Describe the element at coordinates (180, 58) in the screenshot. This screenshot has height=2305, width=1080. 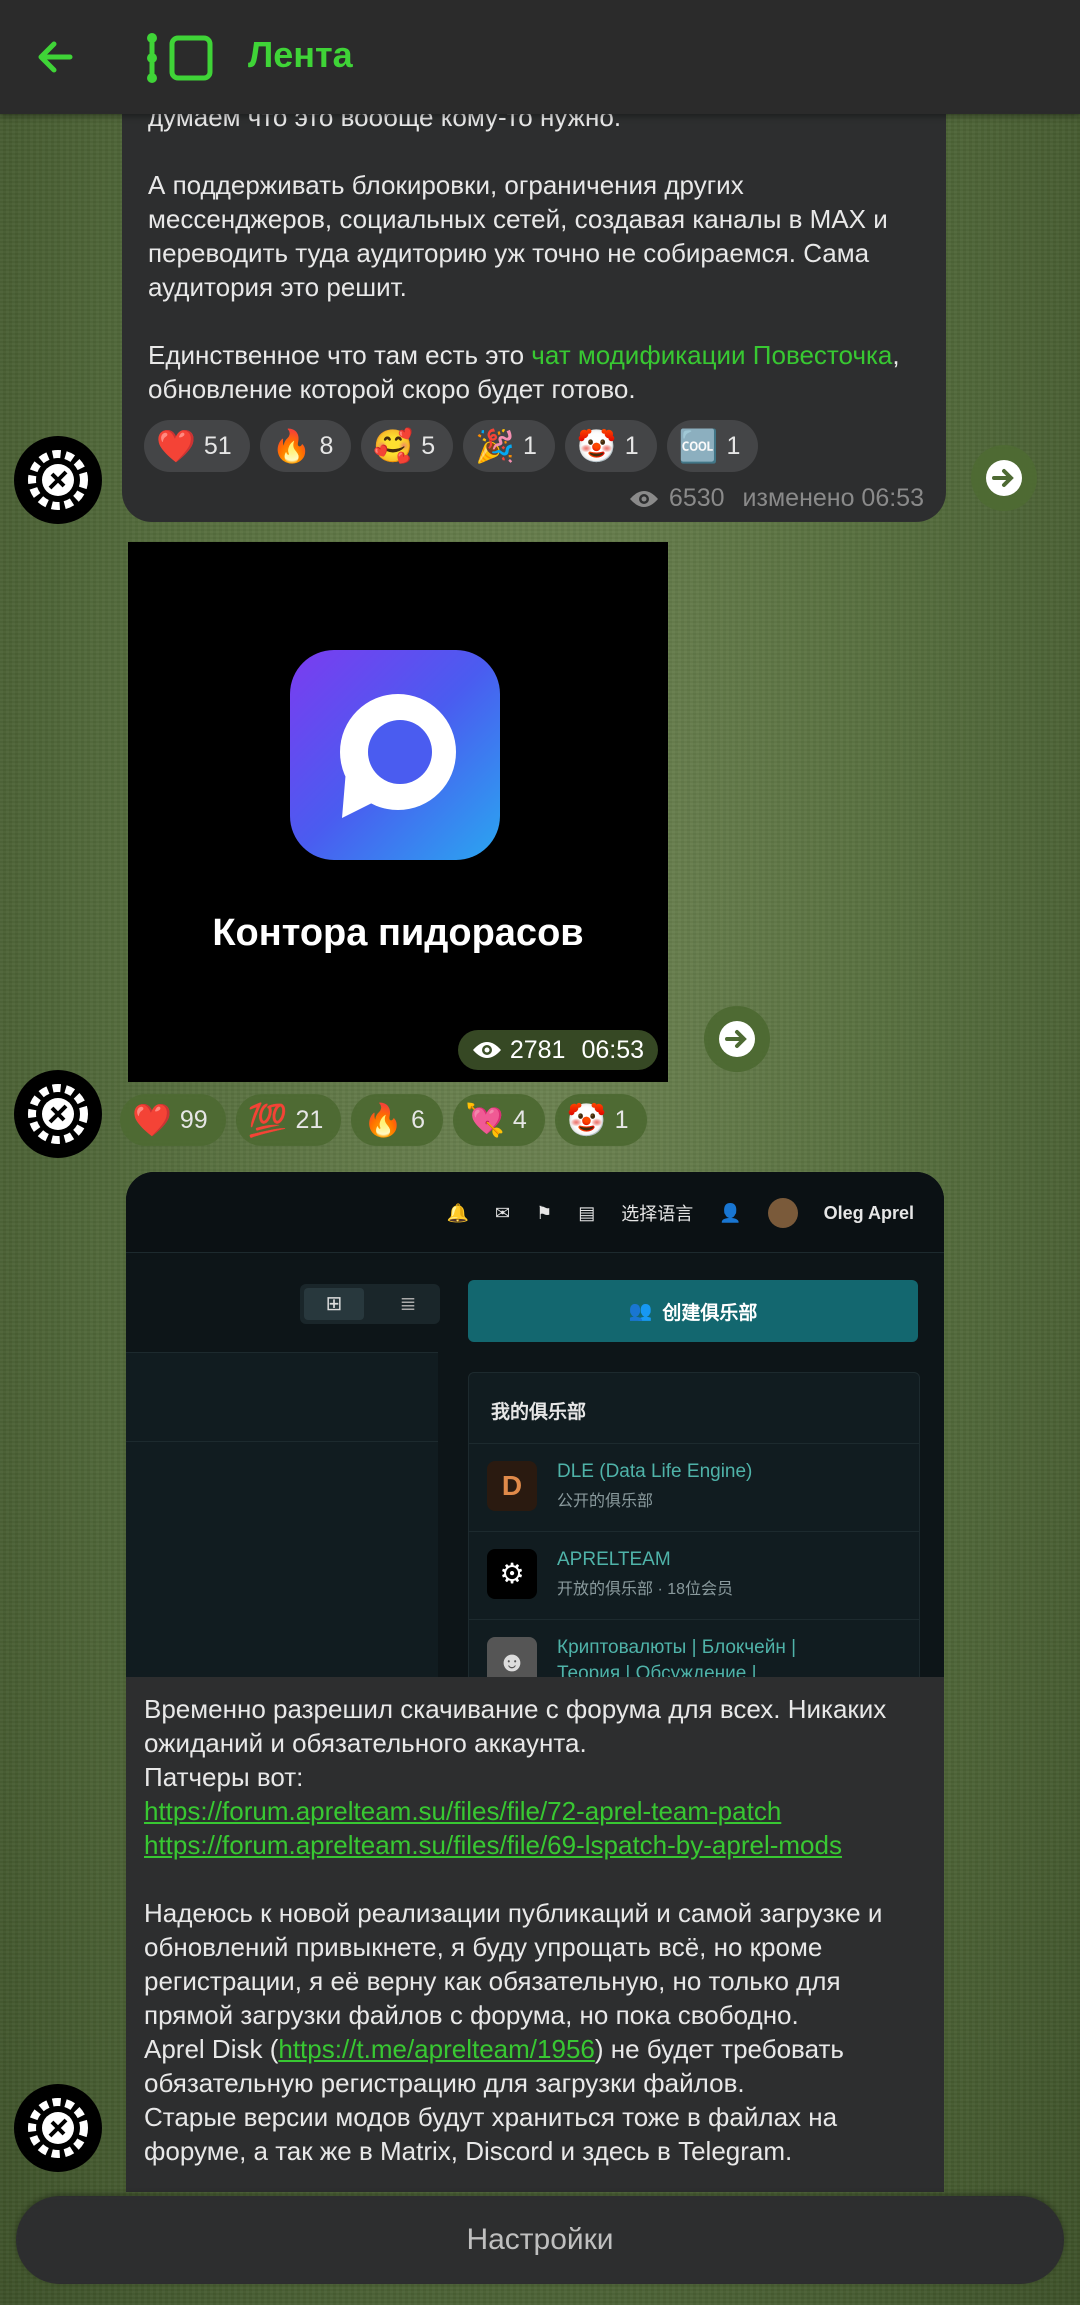
I see `feed-list-icon` at that location.